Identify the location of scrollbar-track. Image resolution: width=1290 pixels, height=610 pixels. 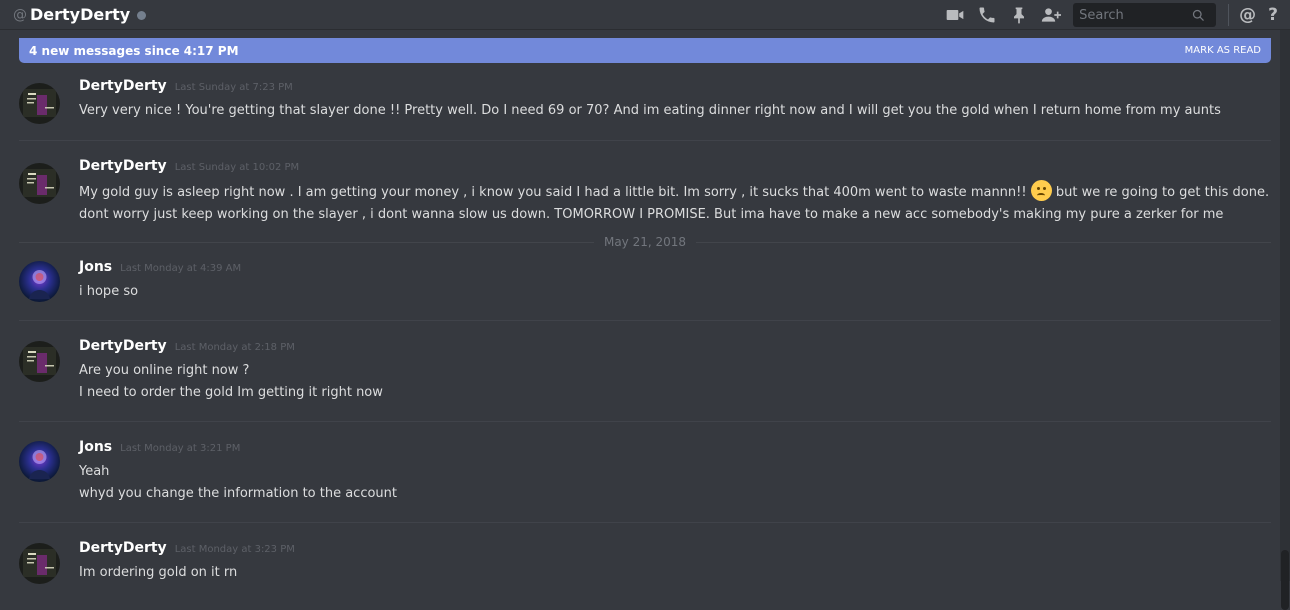
(1285, 320).